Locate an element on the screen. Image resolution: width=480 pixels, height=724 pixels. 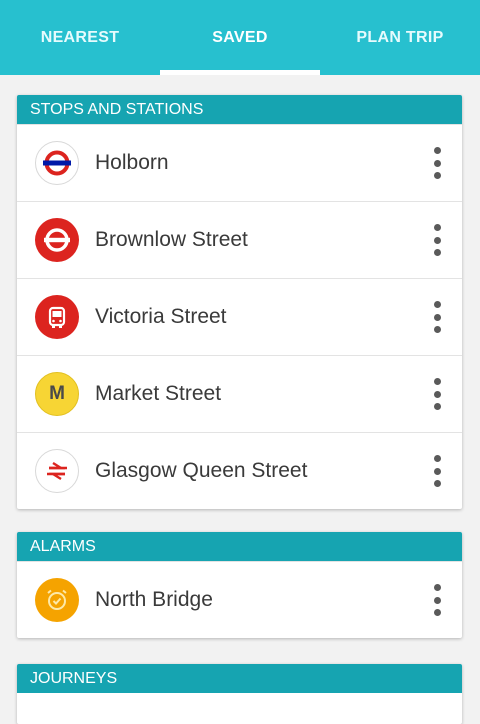
alarms-section-header: ALARMS is located at coordinates (239, 546).